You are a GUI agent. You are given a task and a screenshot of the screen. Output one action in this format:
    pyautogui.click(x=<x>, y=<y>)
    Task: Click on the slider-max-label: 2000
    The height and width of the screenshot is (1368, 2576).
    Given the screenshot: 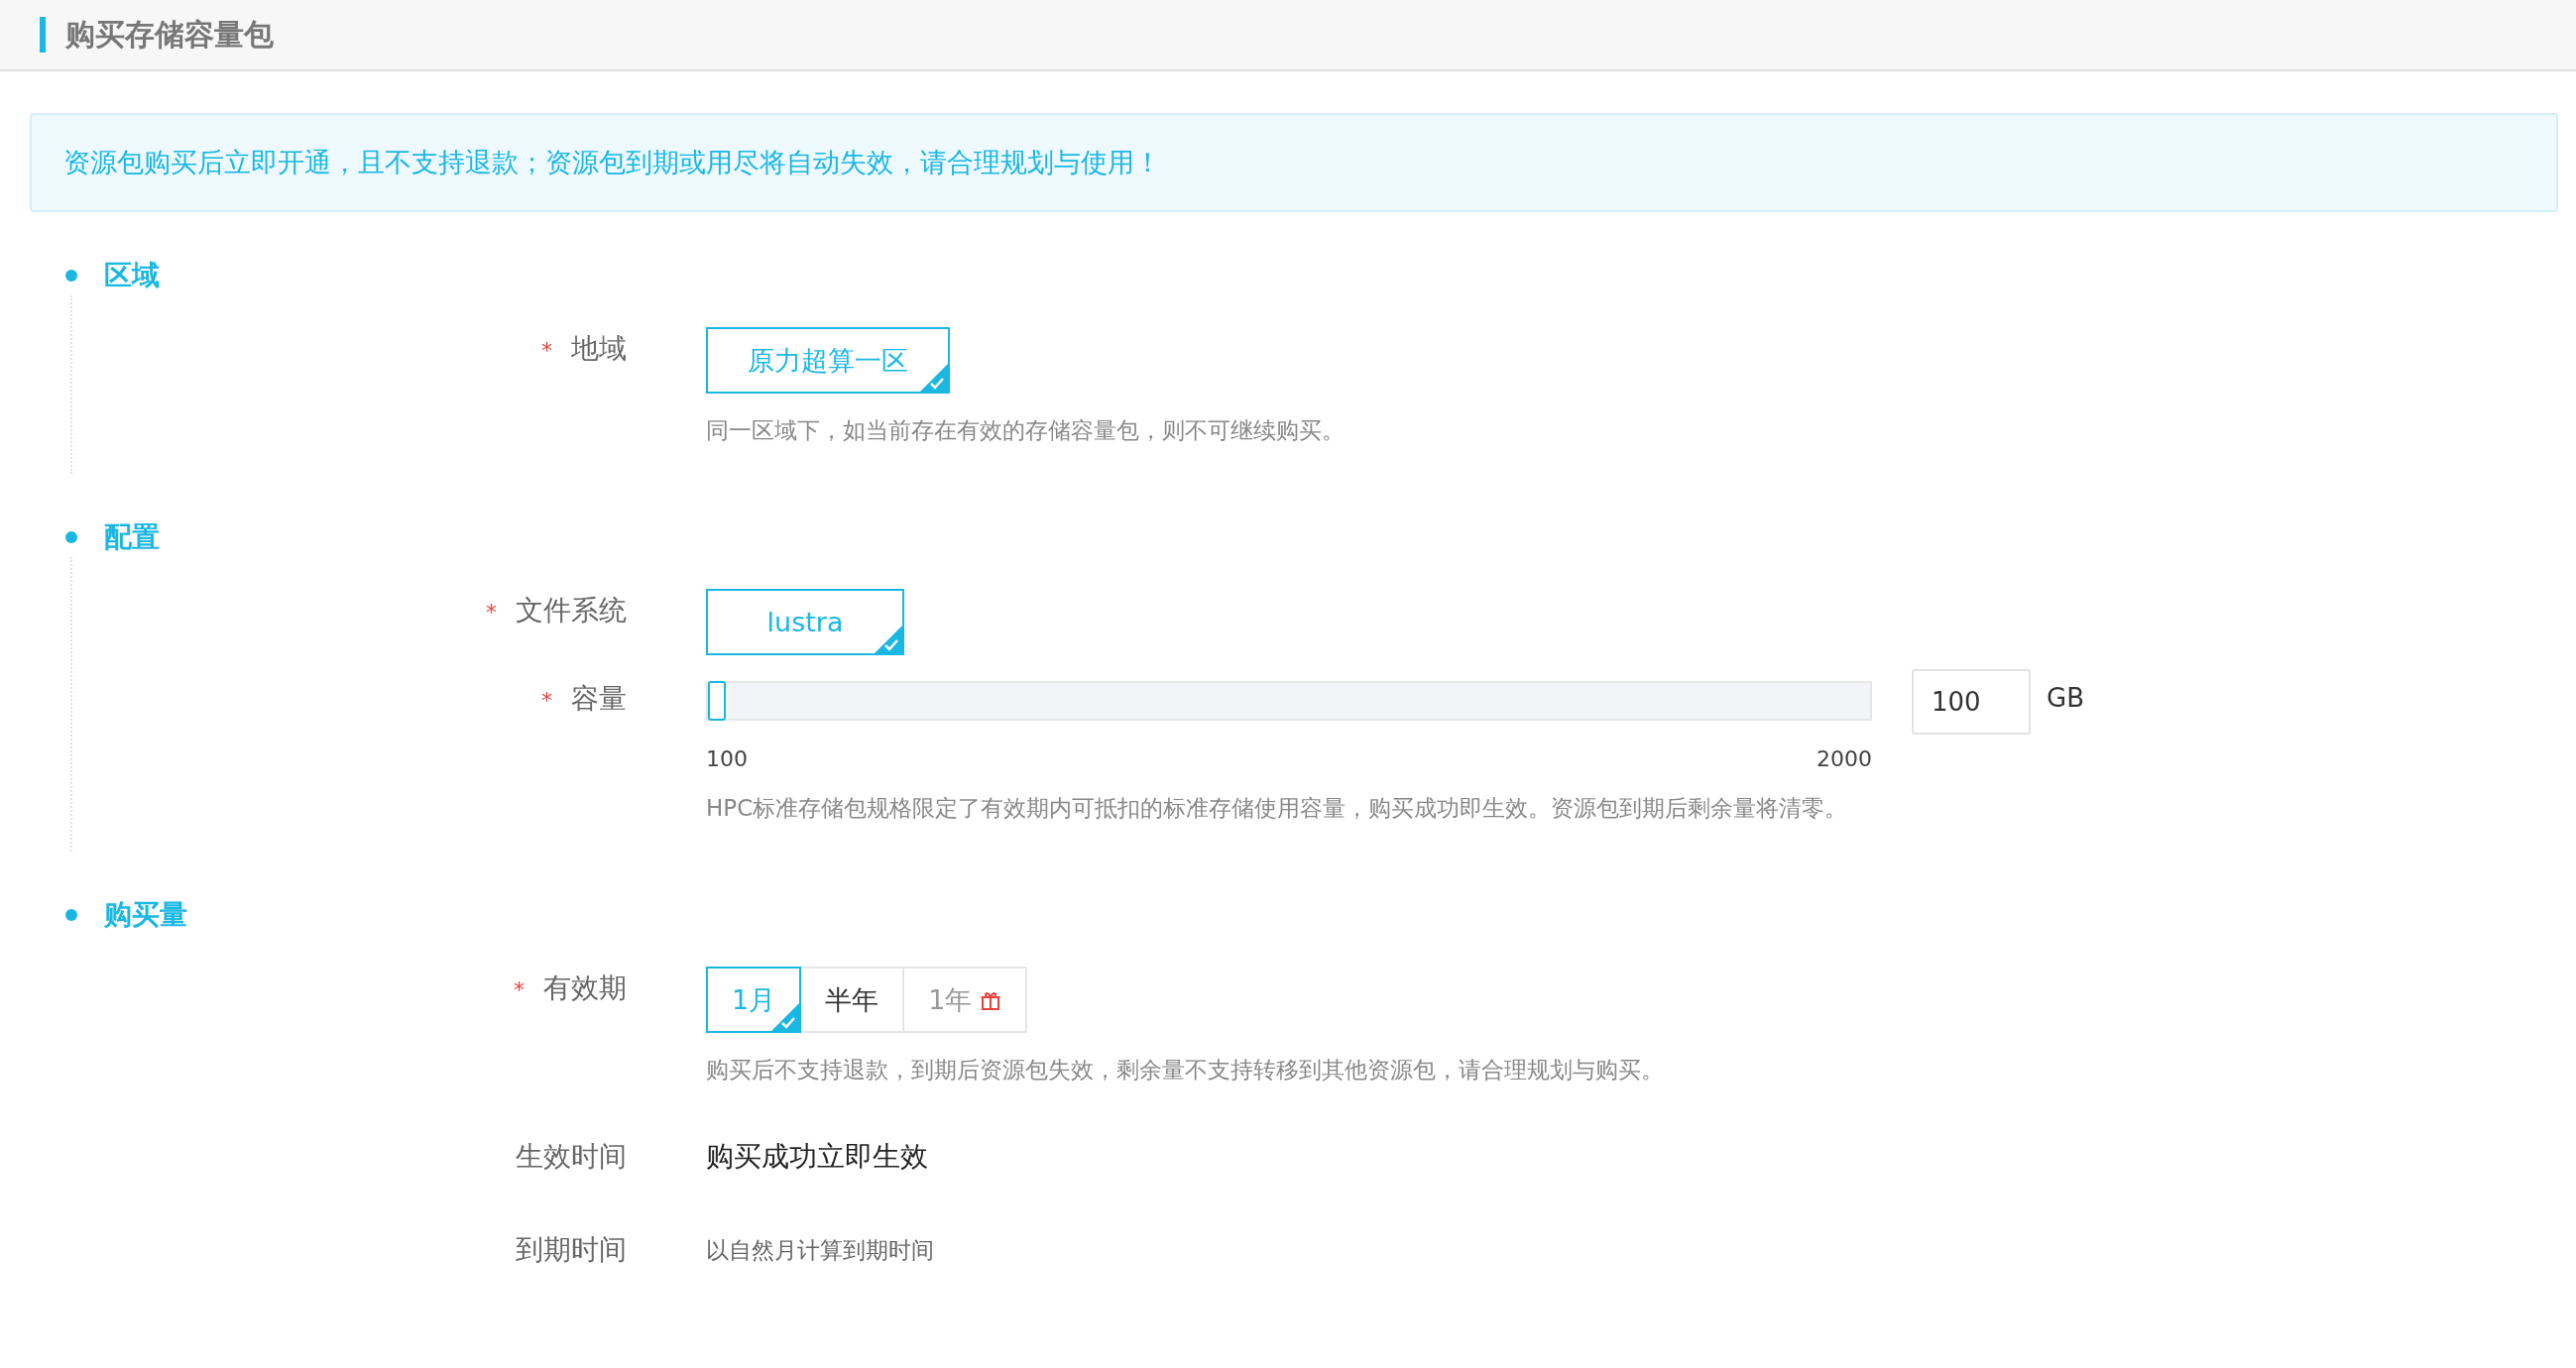 What is the action you would take?
    pyautogui.click(x=1844, y=759)
    